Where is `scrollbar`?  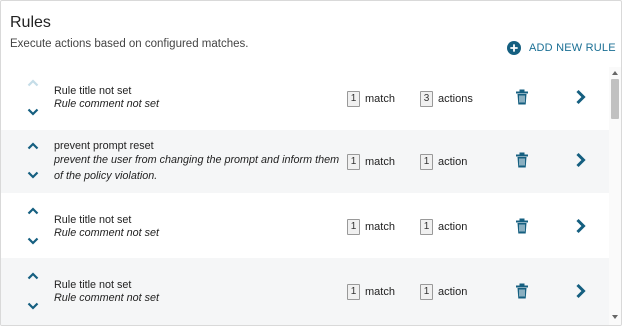
scrollbar is located at coordinates (615, 196).